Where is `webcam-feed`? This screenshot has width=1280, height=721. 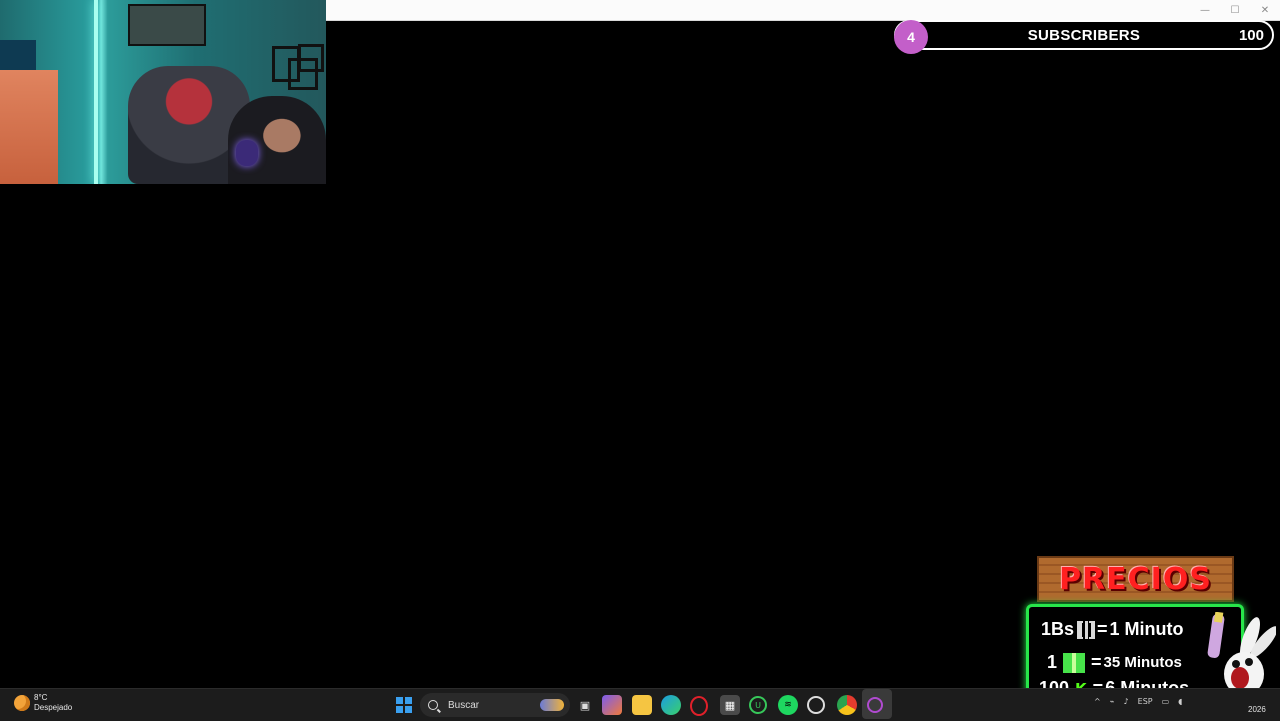
webcam-feed is located at coordinates (163, 92).